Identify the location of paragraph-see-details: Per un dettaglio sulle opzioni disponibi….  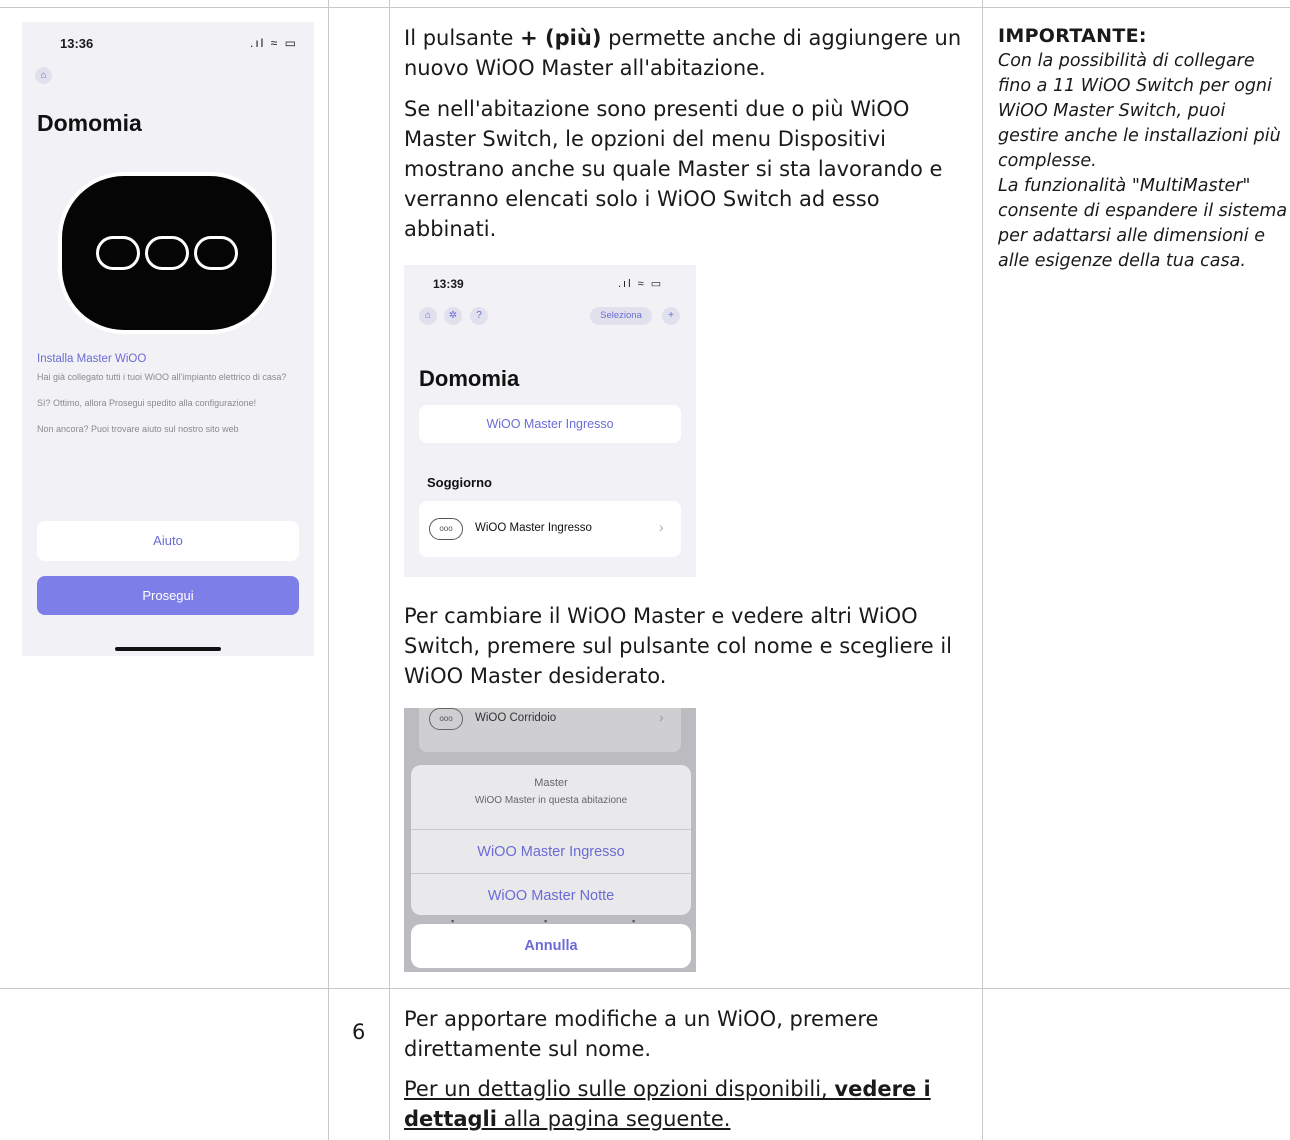
(689, 1104).